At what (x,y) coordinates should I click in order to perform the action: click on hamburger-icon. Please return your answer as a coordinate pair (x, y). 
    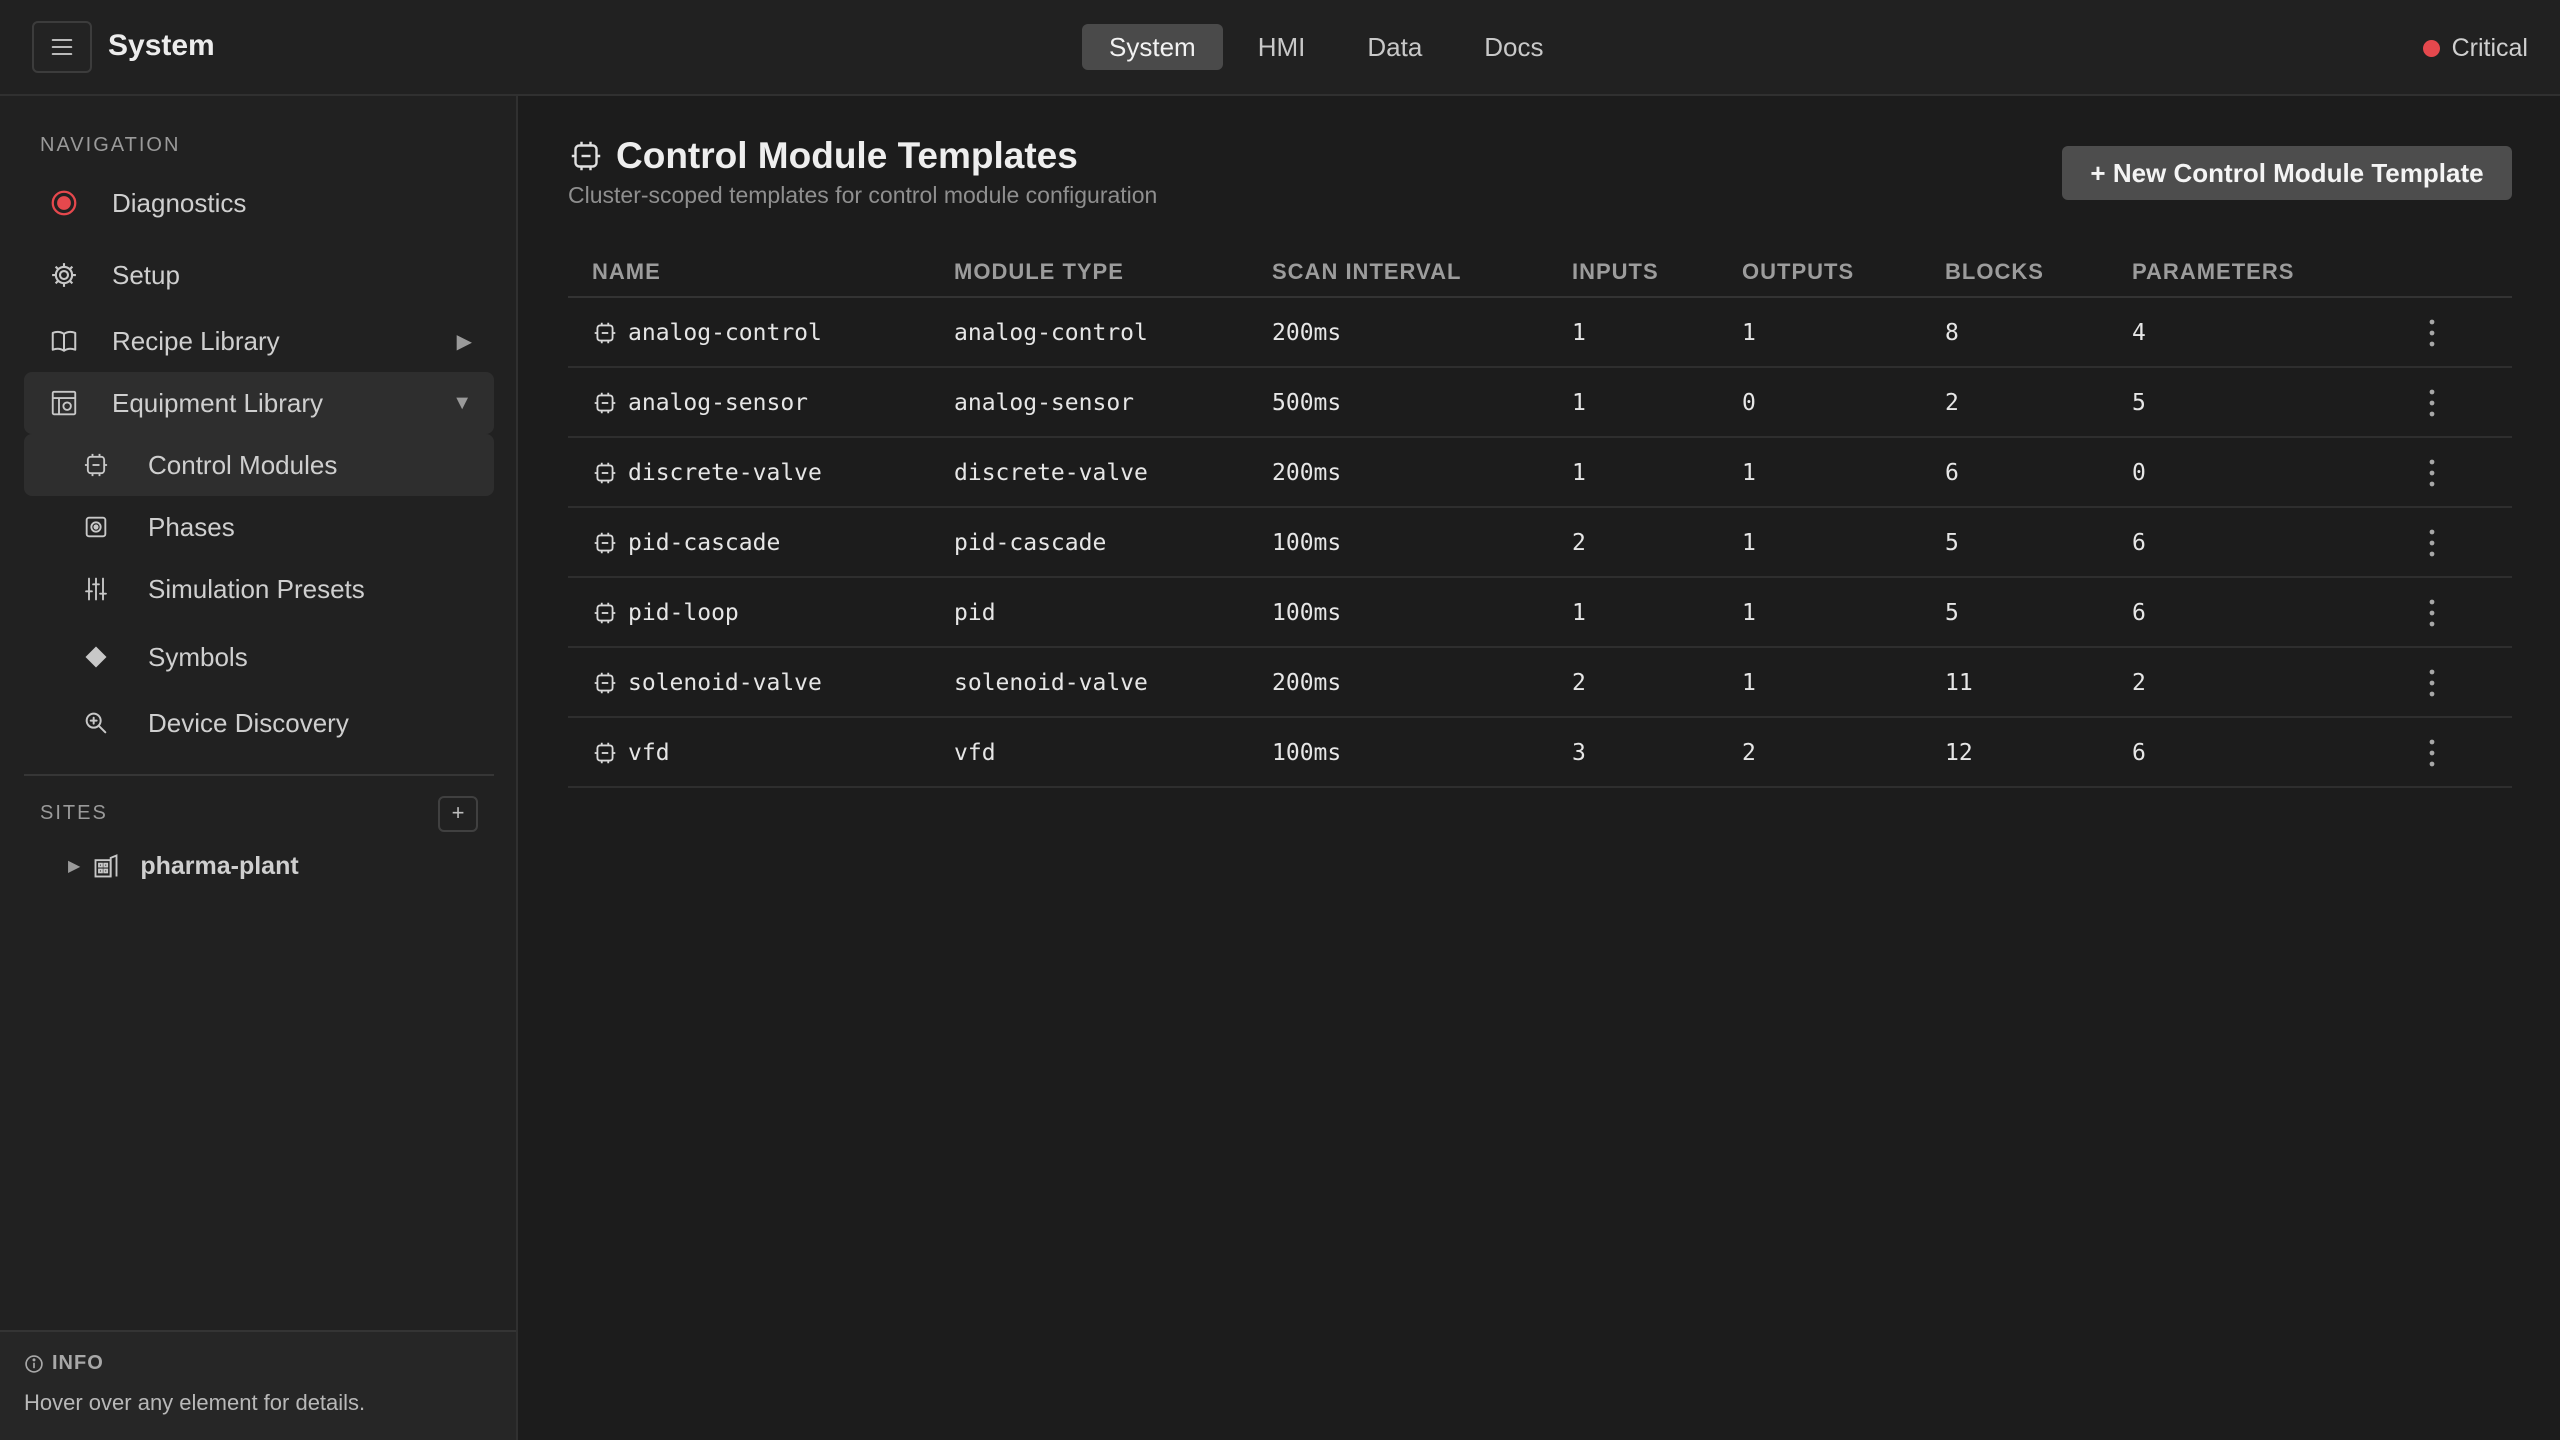
    Looking at the image, I should click on (62, 47).